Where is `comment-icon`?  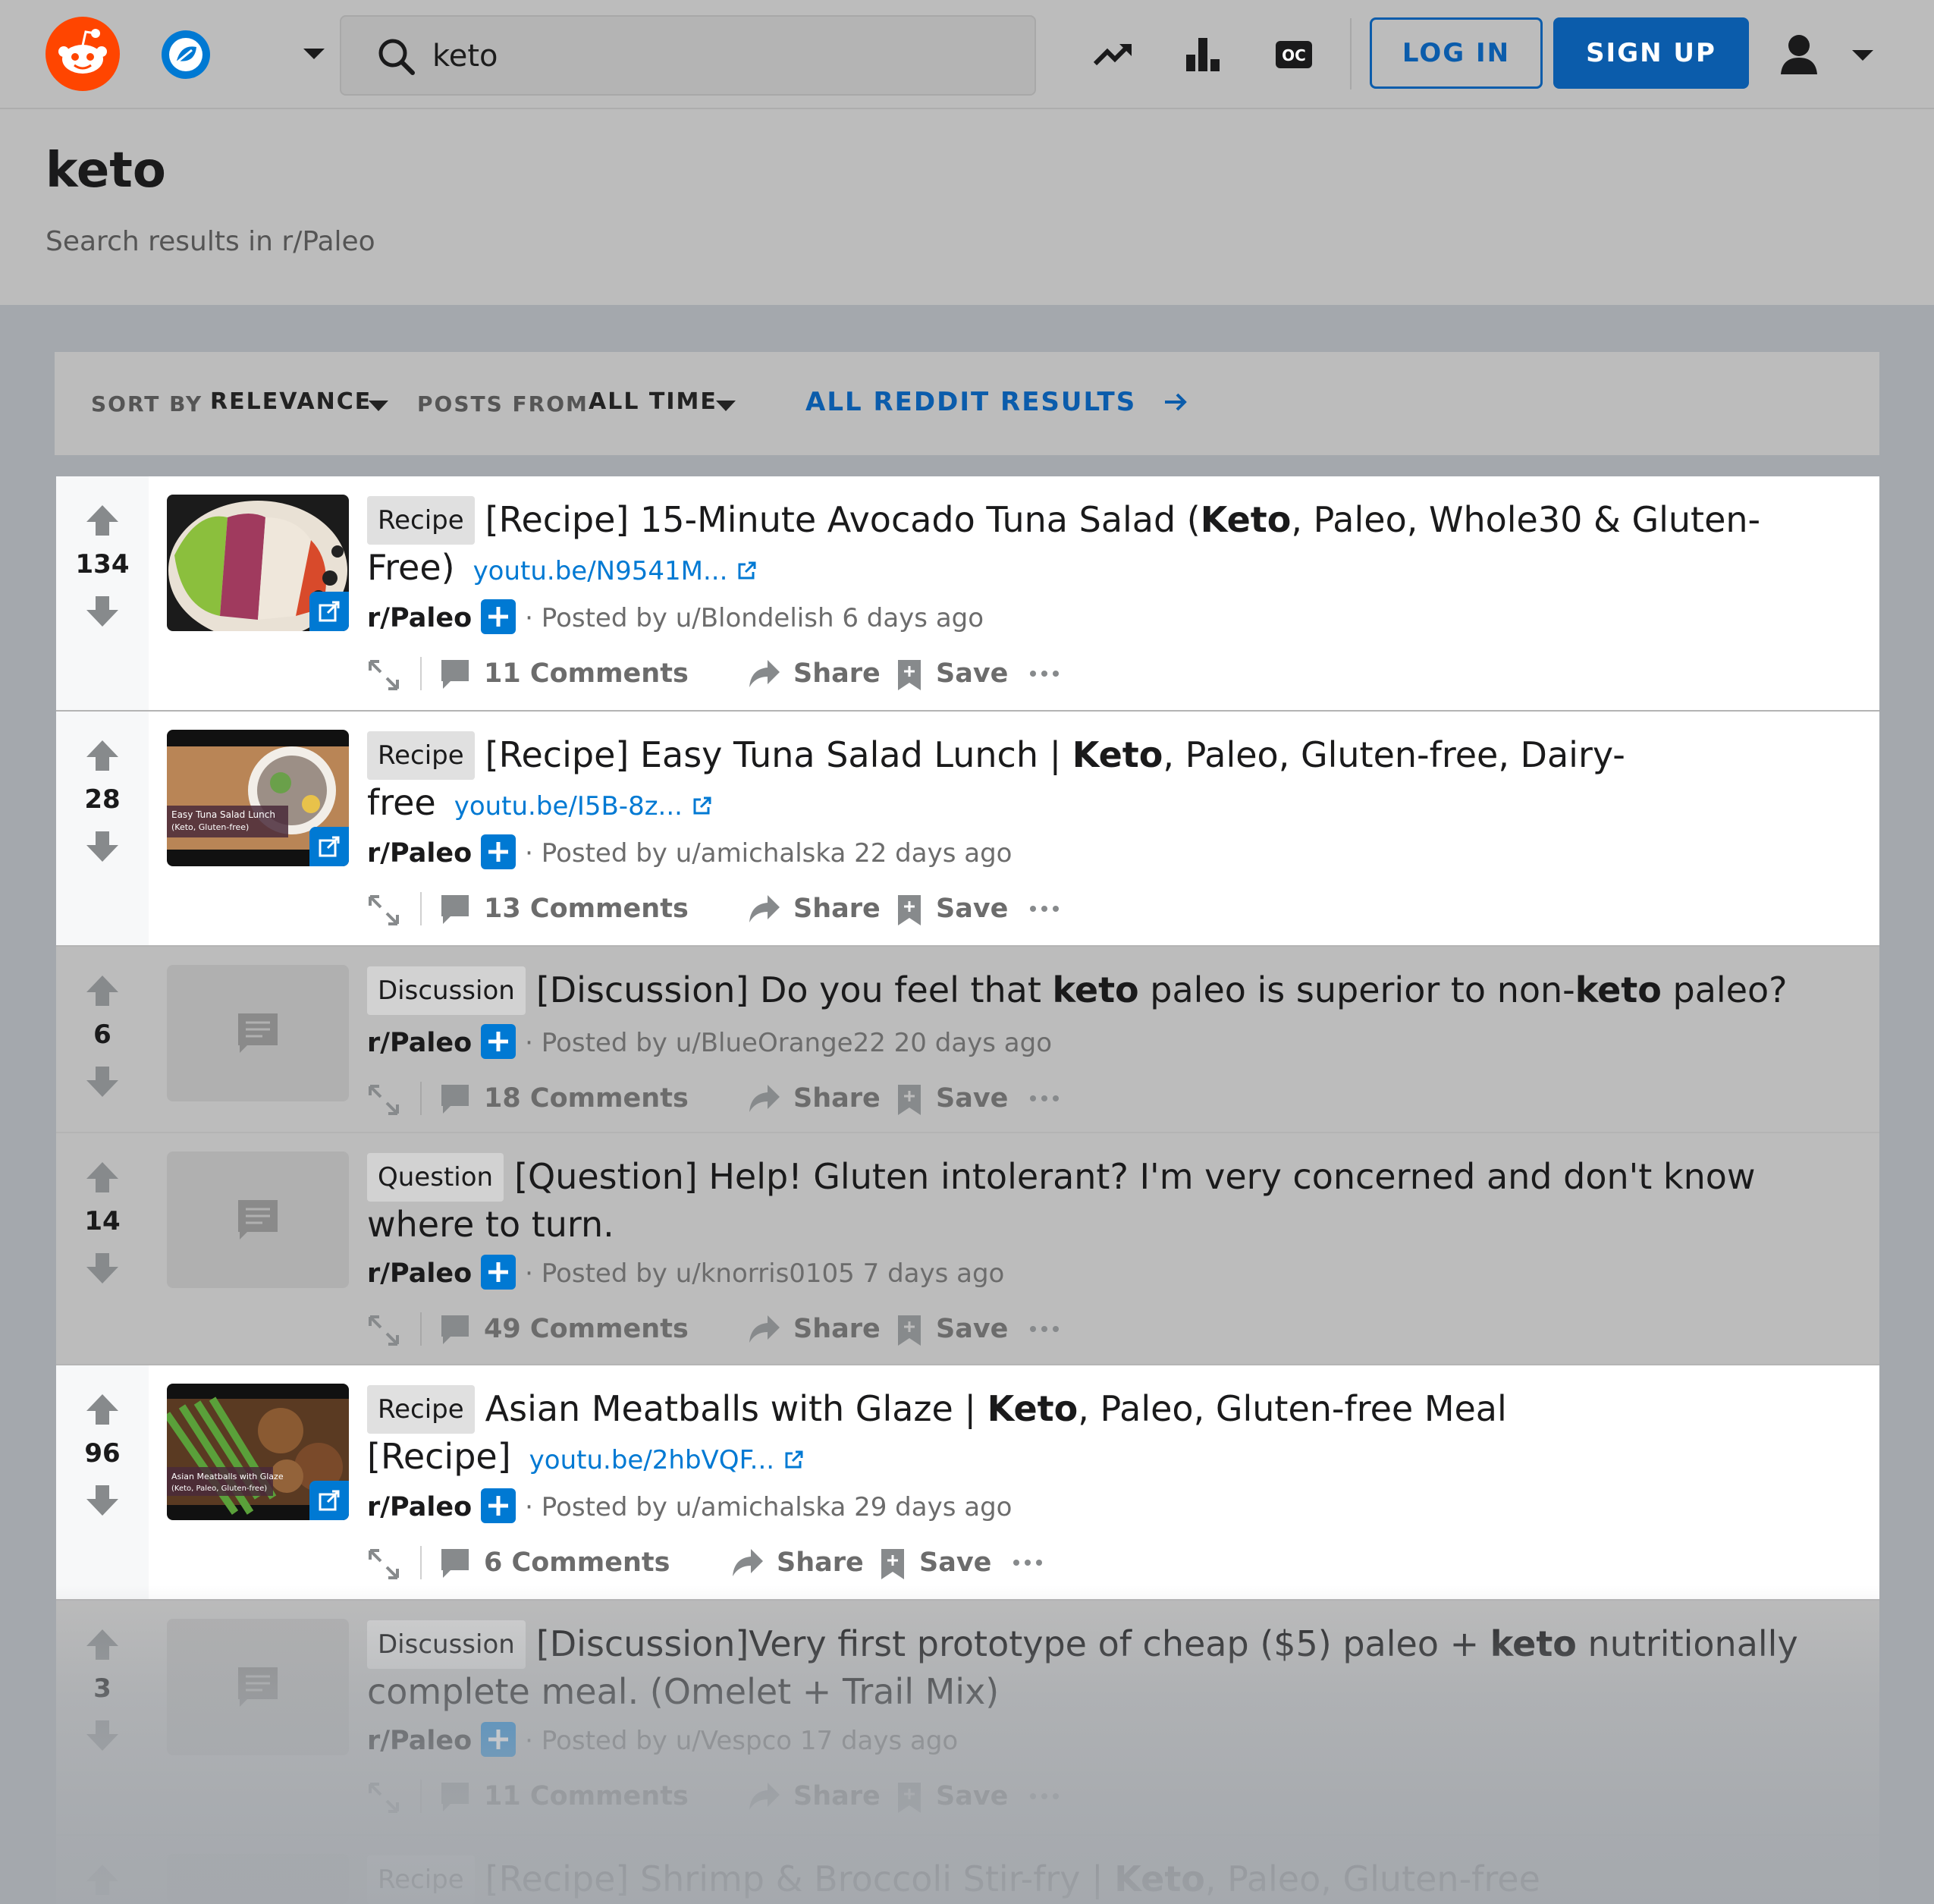 comment-icon is located at coordinates (455, 1797).